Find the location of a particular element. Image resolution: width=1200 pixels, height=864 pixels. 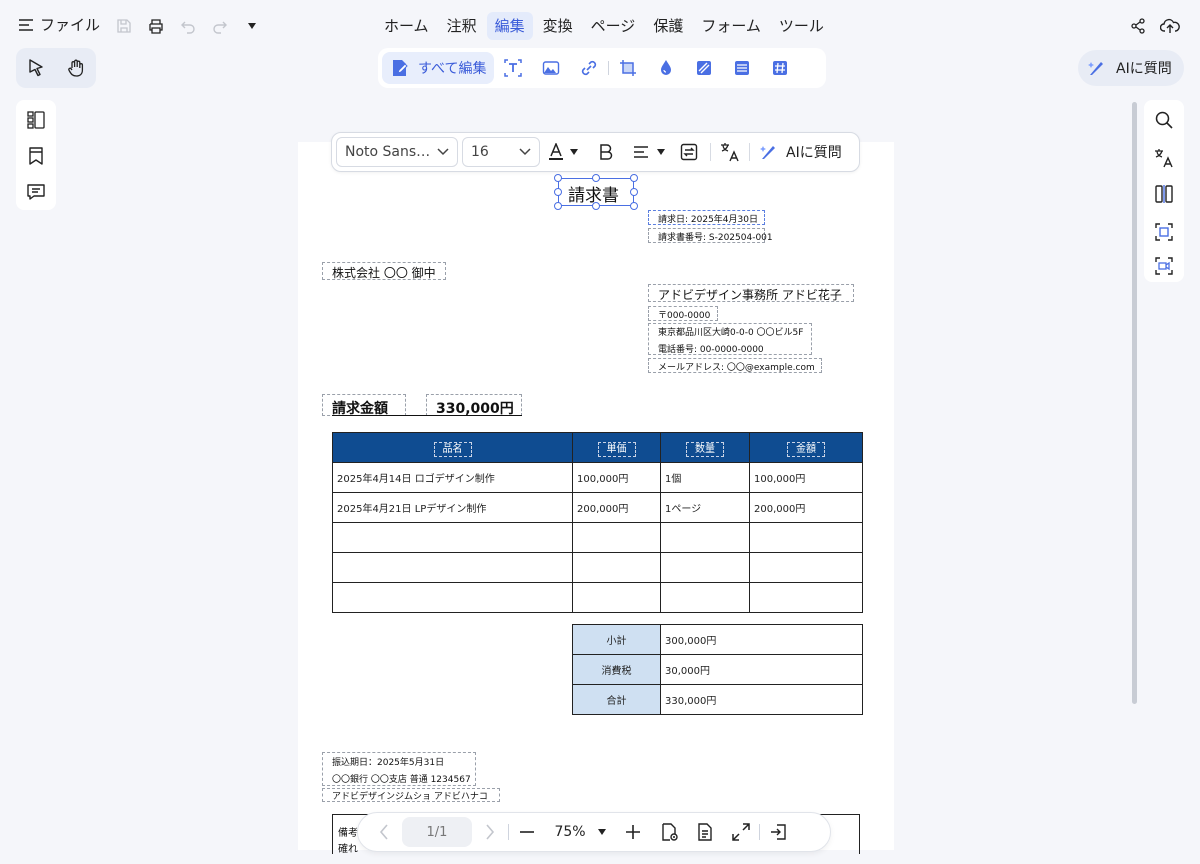

share-icon is located at coordinates (1138, 26).